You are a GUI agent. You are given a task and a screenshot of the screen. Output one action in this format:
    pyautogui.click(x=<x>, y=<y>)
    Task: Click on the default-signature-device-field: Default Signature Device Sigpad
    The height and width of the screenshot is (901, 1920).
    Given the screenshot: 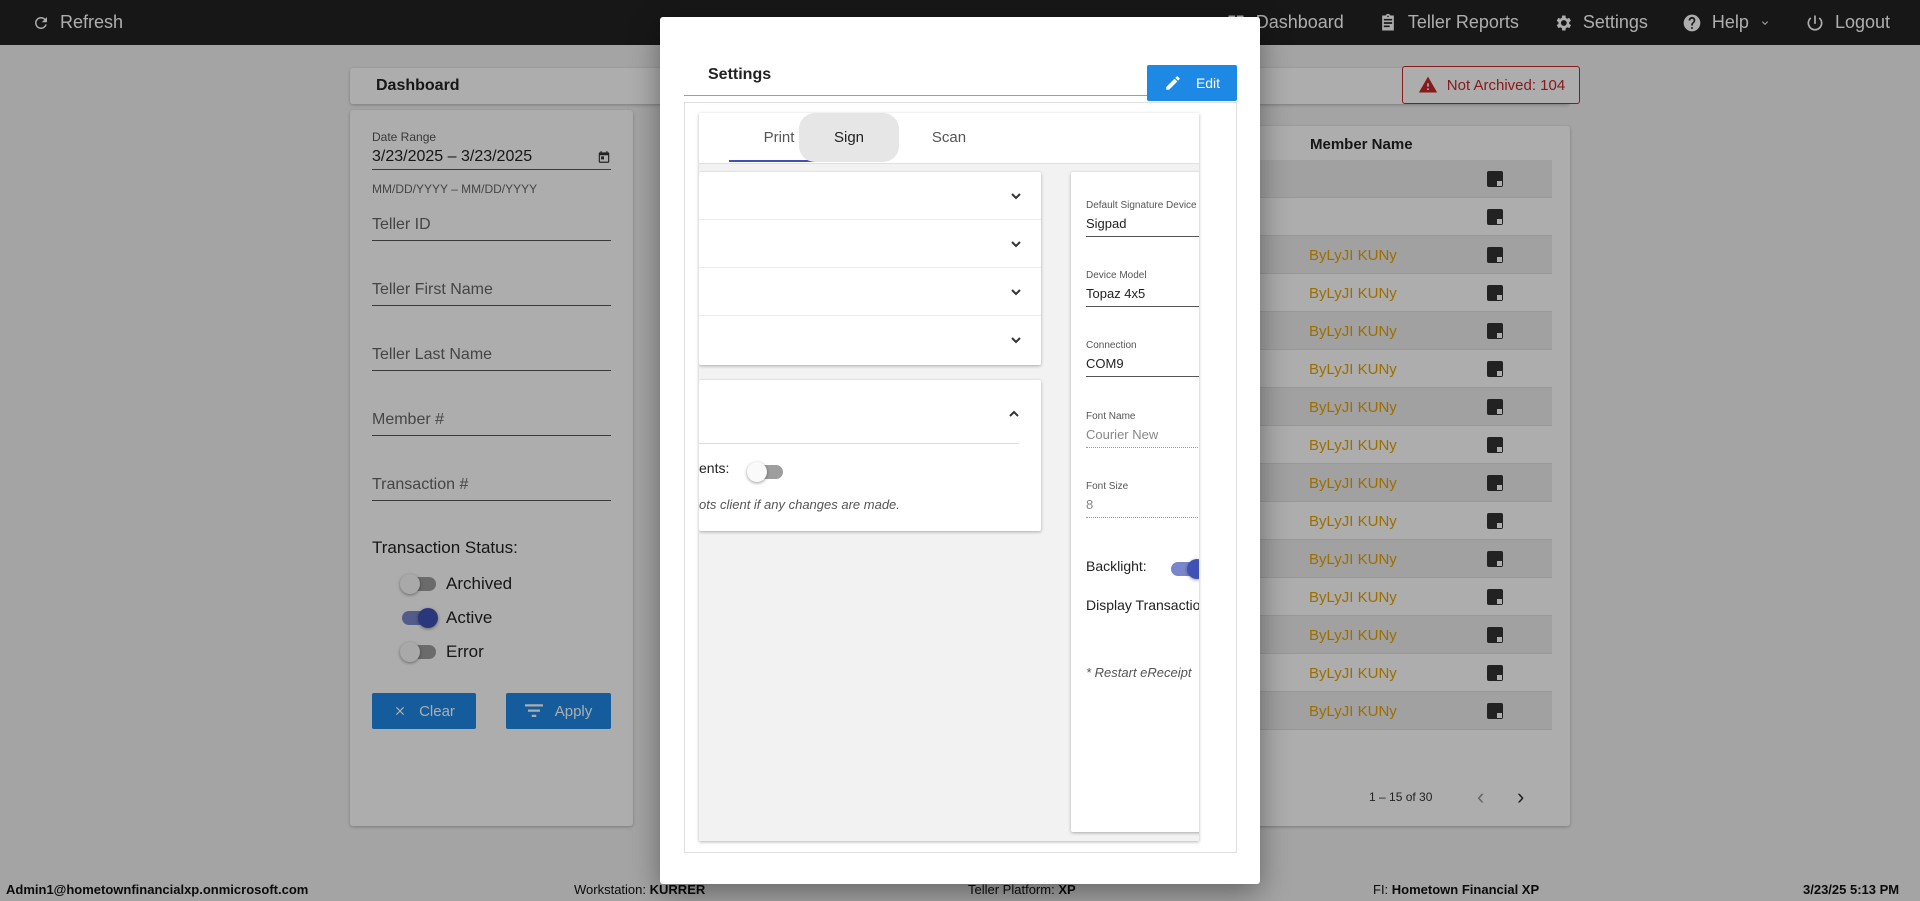 What is the action you would take?
    pyautogui.click(x=1142, y=218)
    